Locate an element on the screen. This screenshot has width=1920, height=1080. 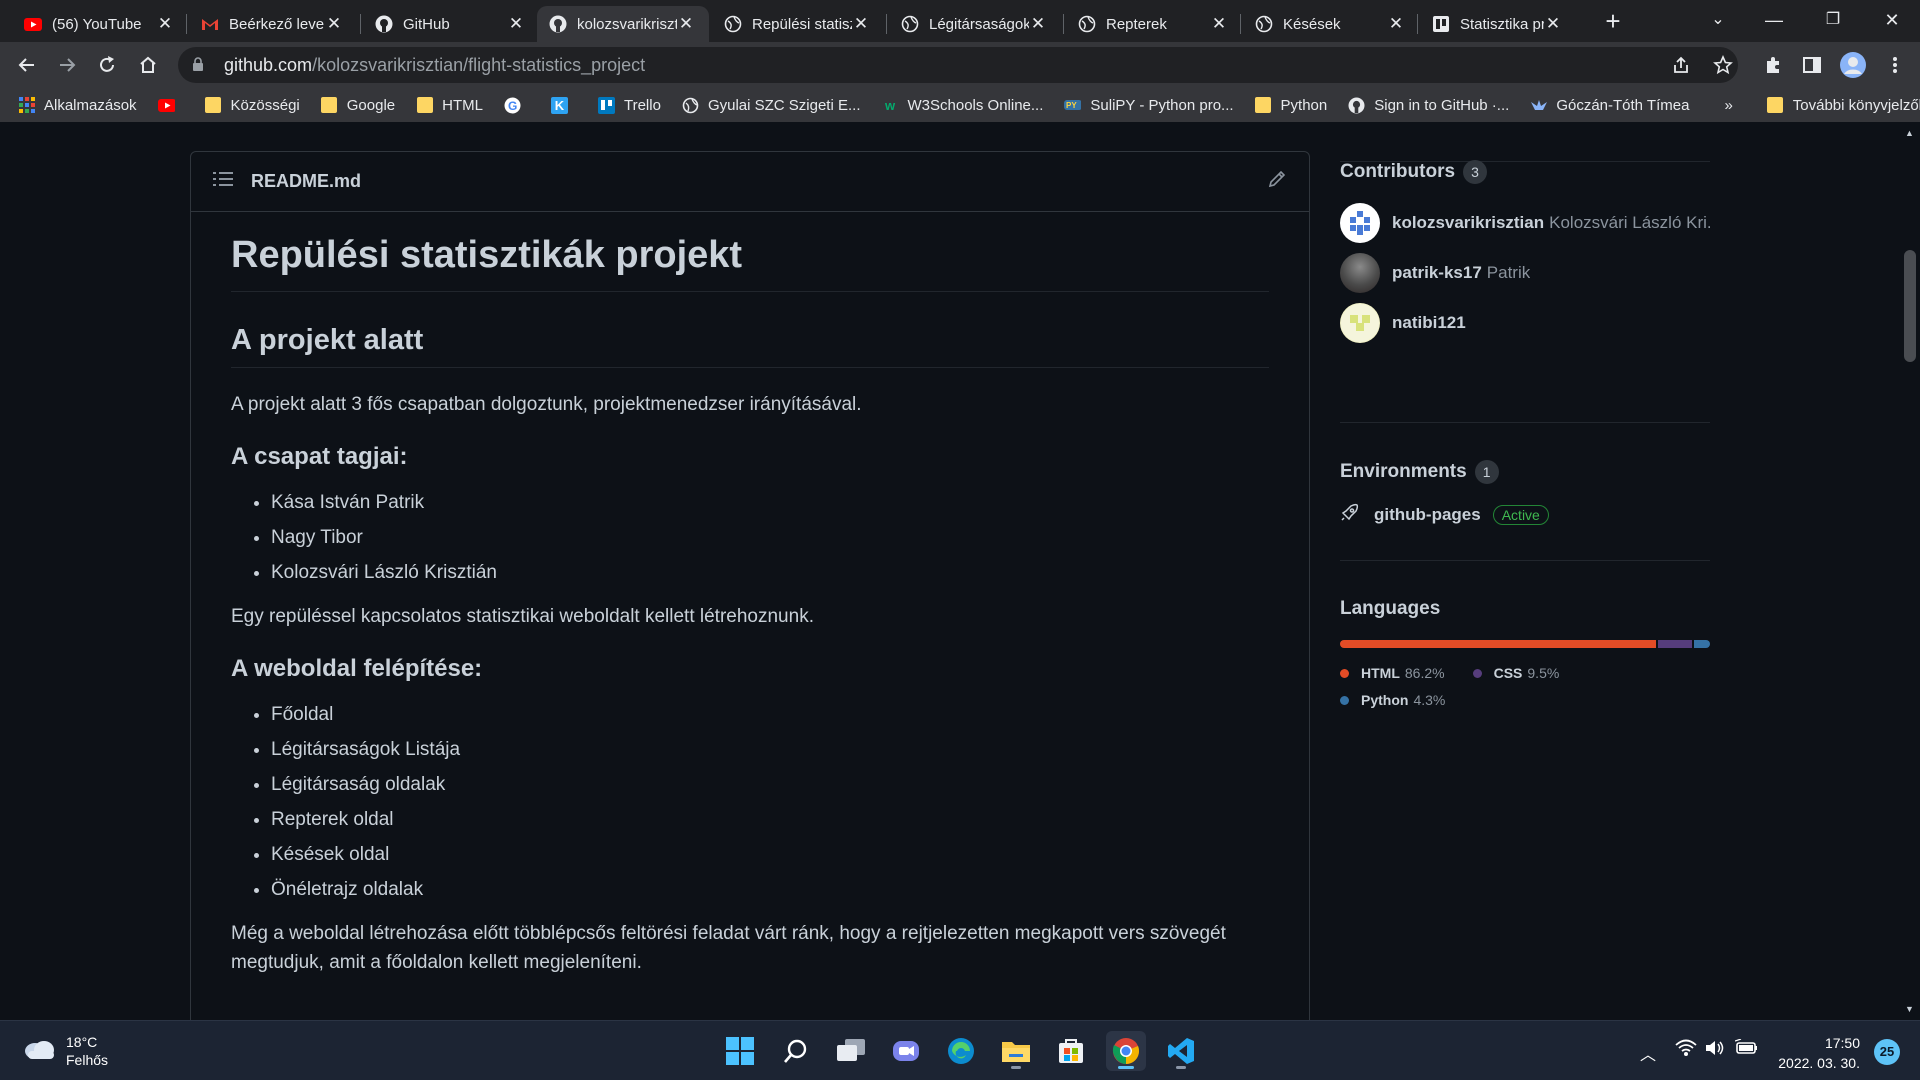
scroll-down-arrow-icon: ▼ is located at coordinates (1909, 1009).